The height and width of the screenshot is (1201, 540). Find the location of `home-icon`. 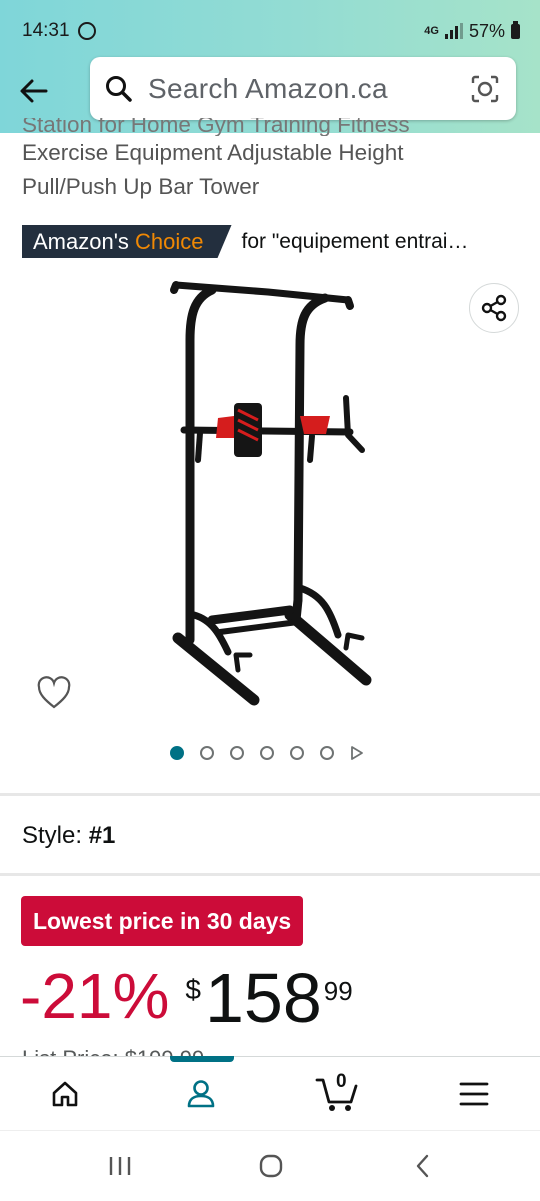

home-icon is located at coordinates (65, 1093).